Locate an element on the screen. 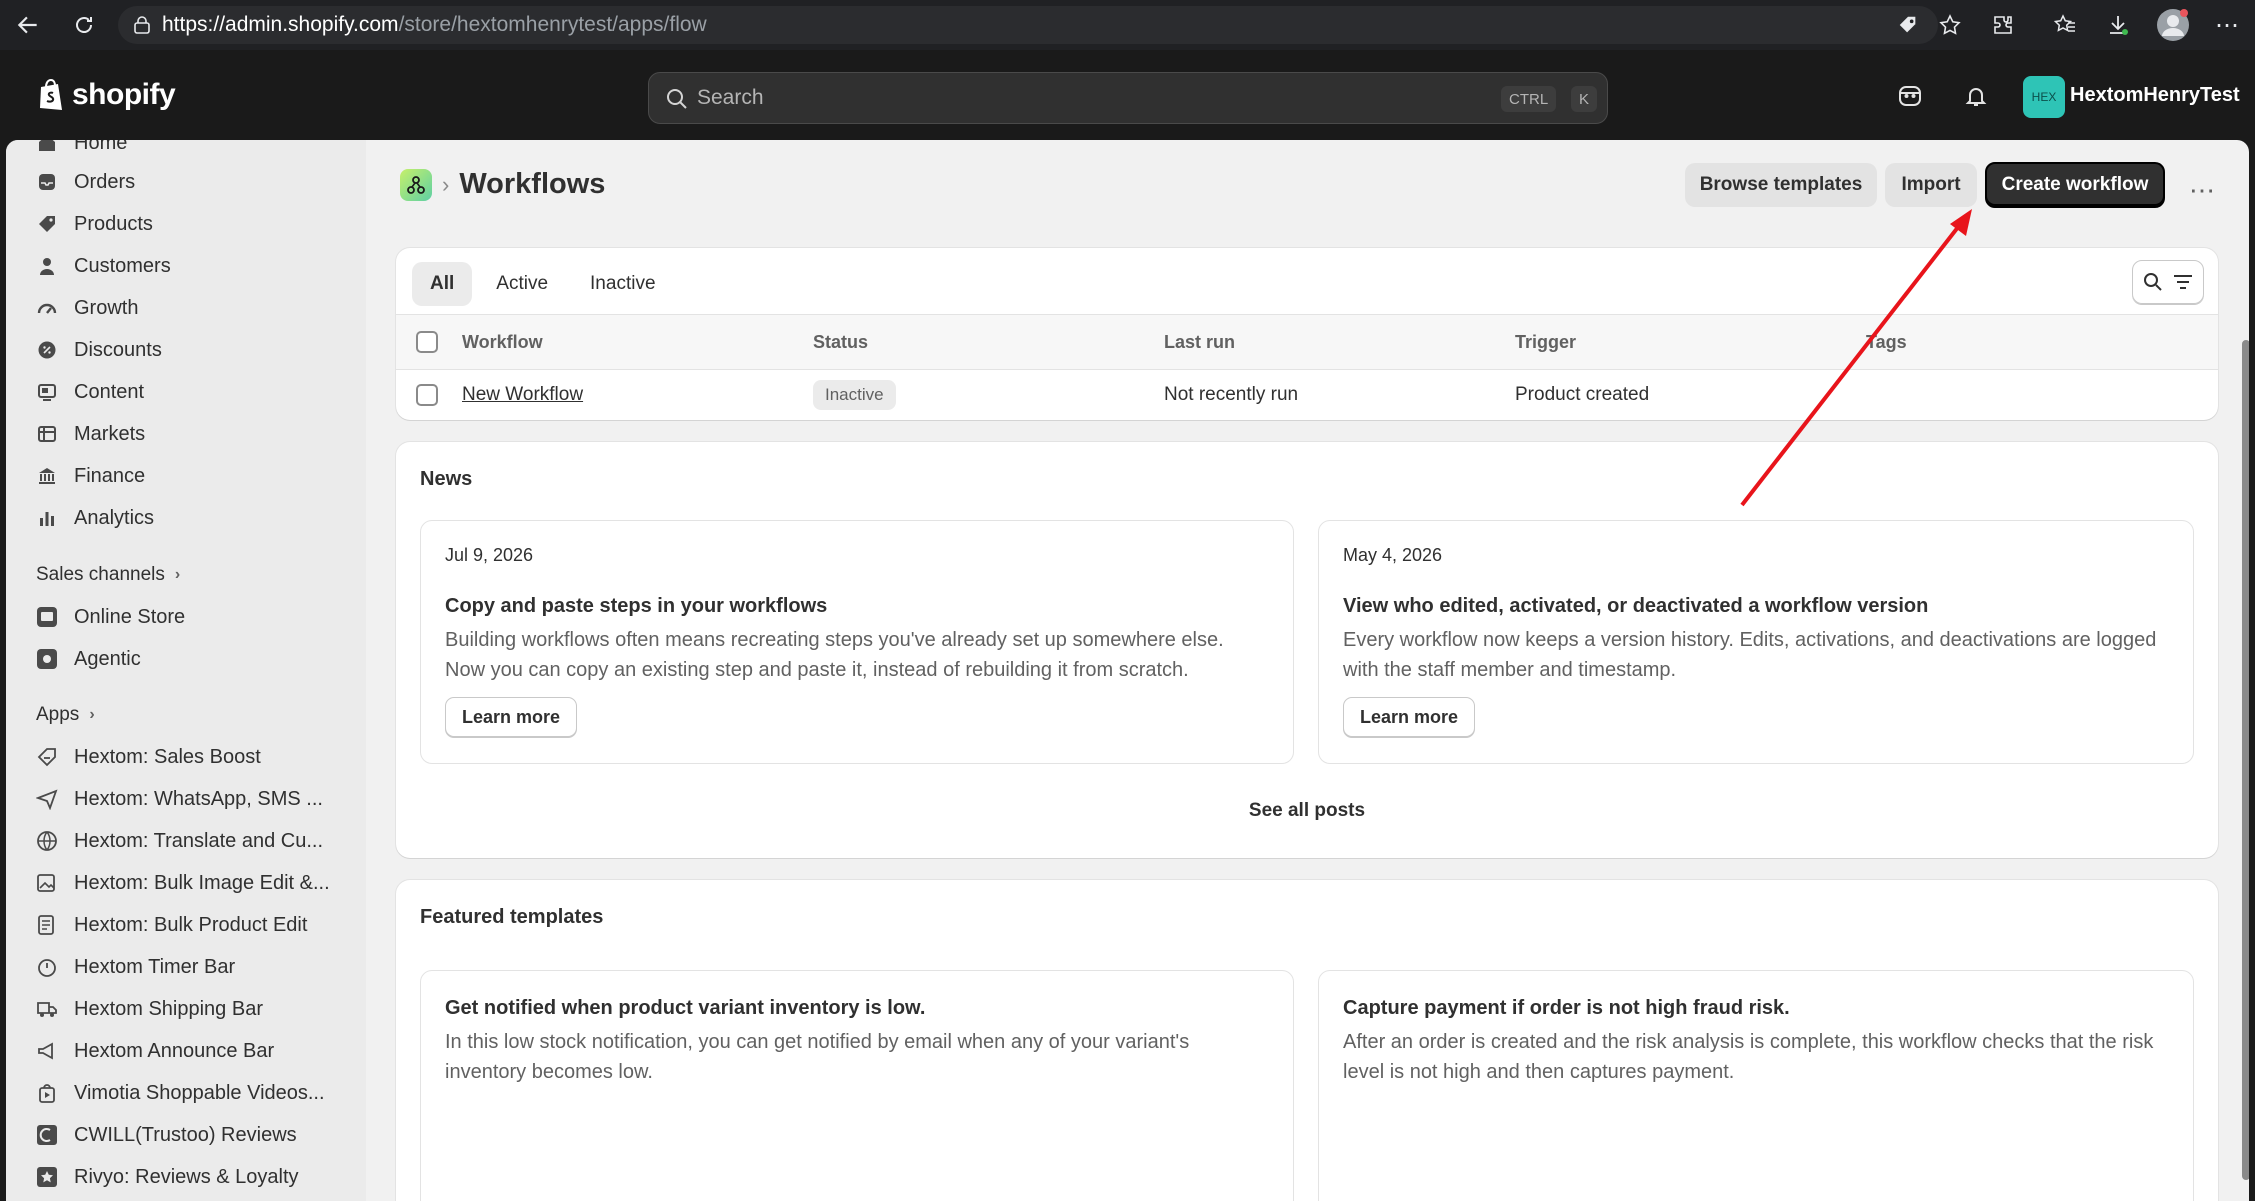 This screenshot has width=2255, height=1201. column-workflow: Workflow is located at coordinates (502, 342).